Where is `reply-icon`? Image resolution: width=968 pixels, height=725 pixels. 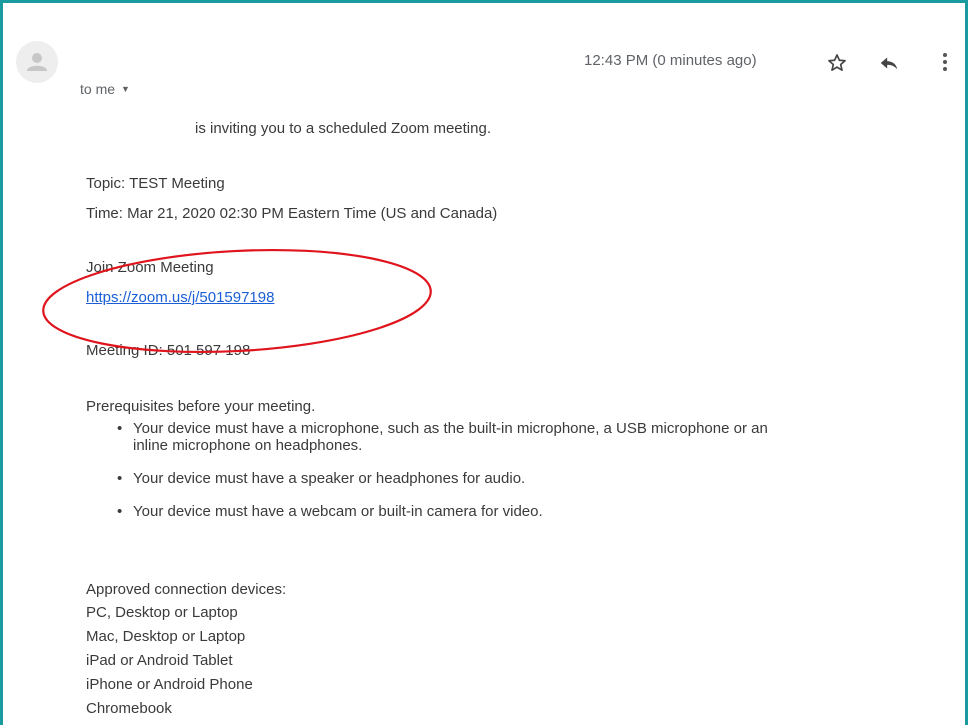 reply-icon is located at coordinates (889, 63).